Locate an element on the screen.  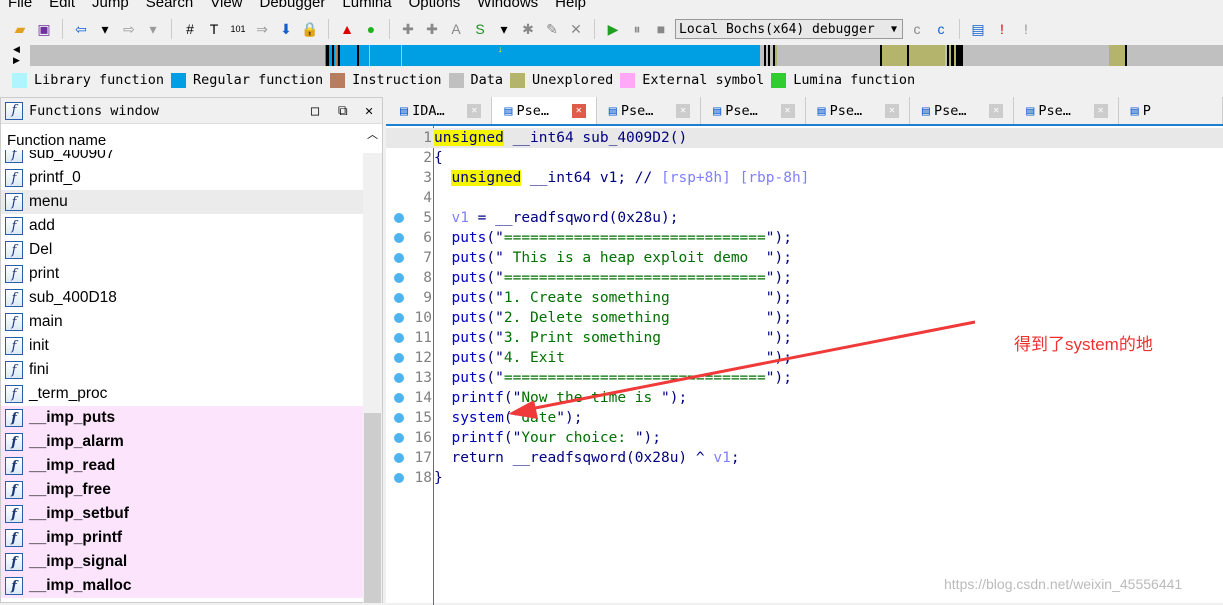
function-list-item: f Del is located at coordinates (182, 250).